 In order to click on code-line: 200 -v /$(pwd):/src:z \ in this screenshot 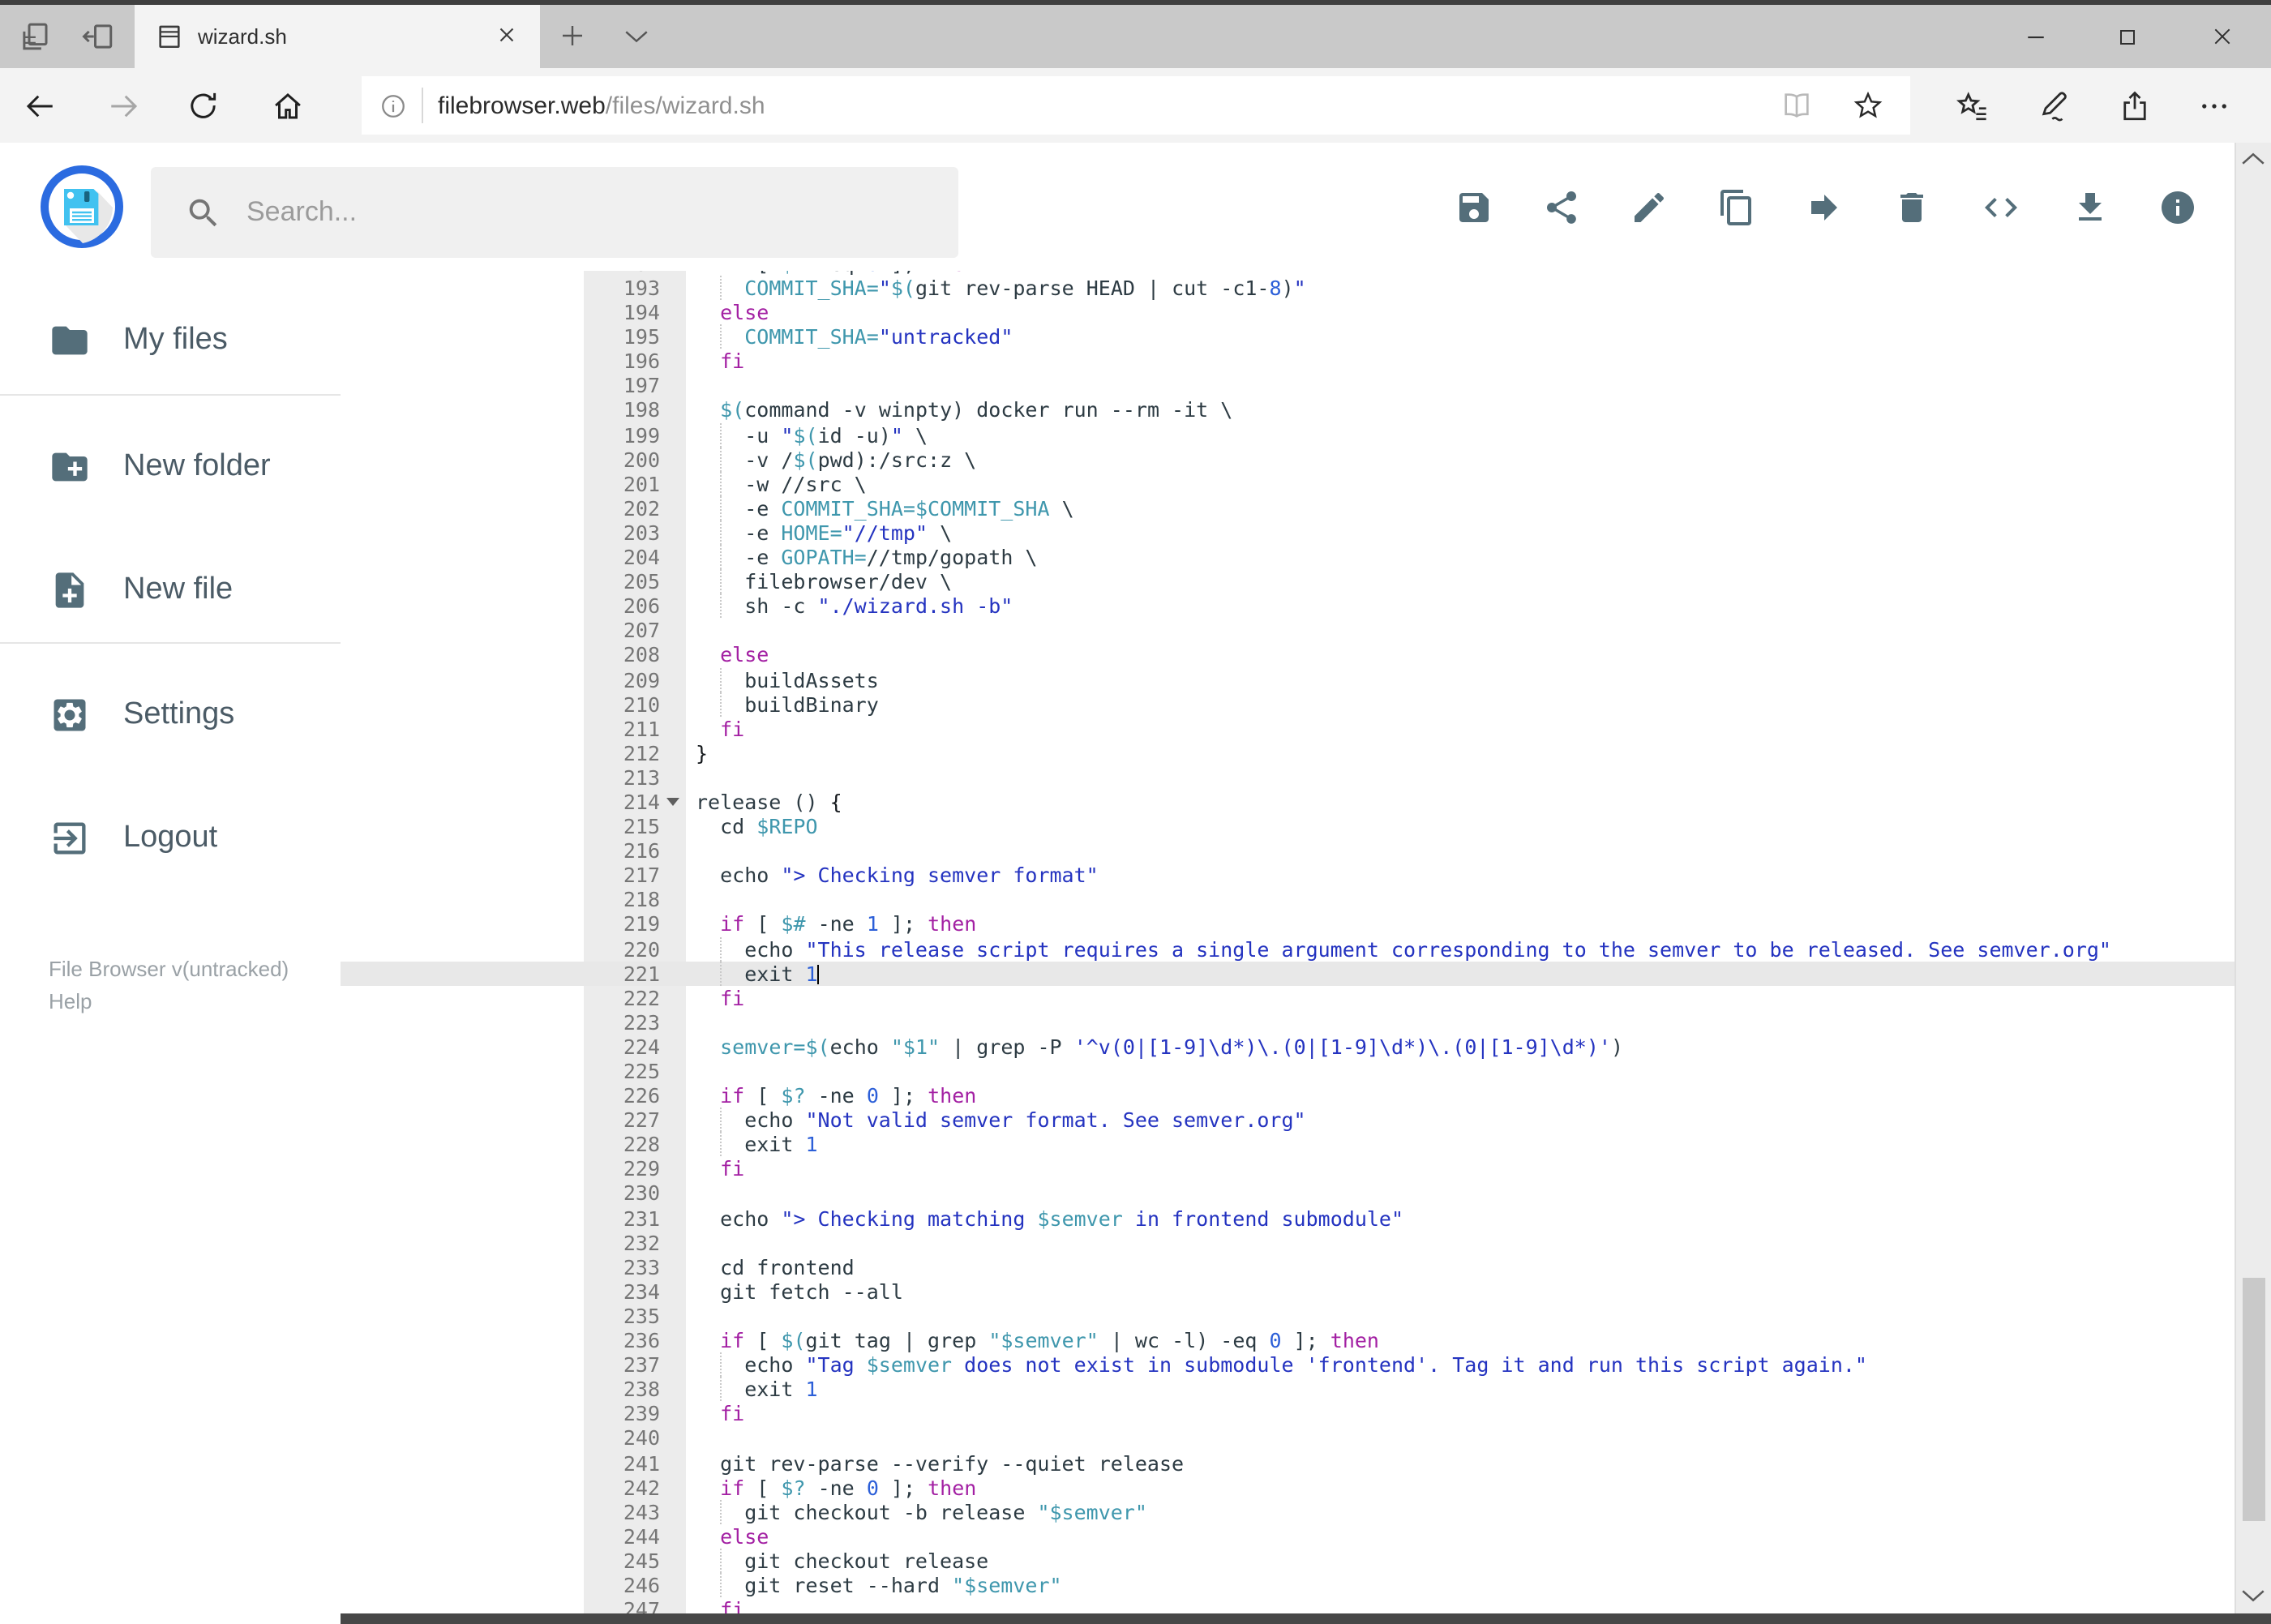, I will do `click(1288, 459)`.